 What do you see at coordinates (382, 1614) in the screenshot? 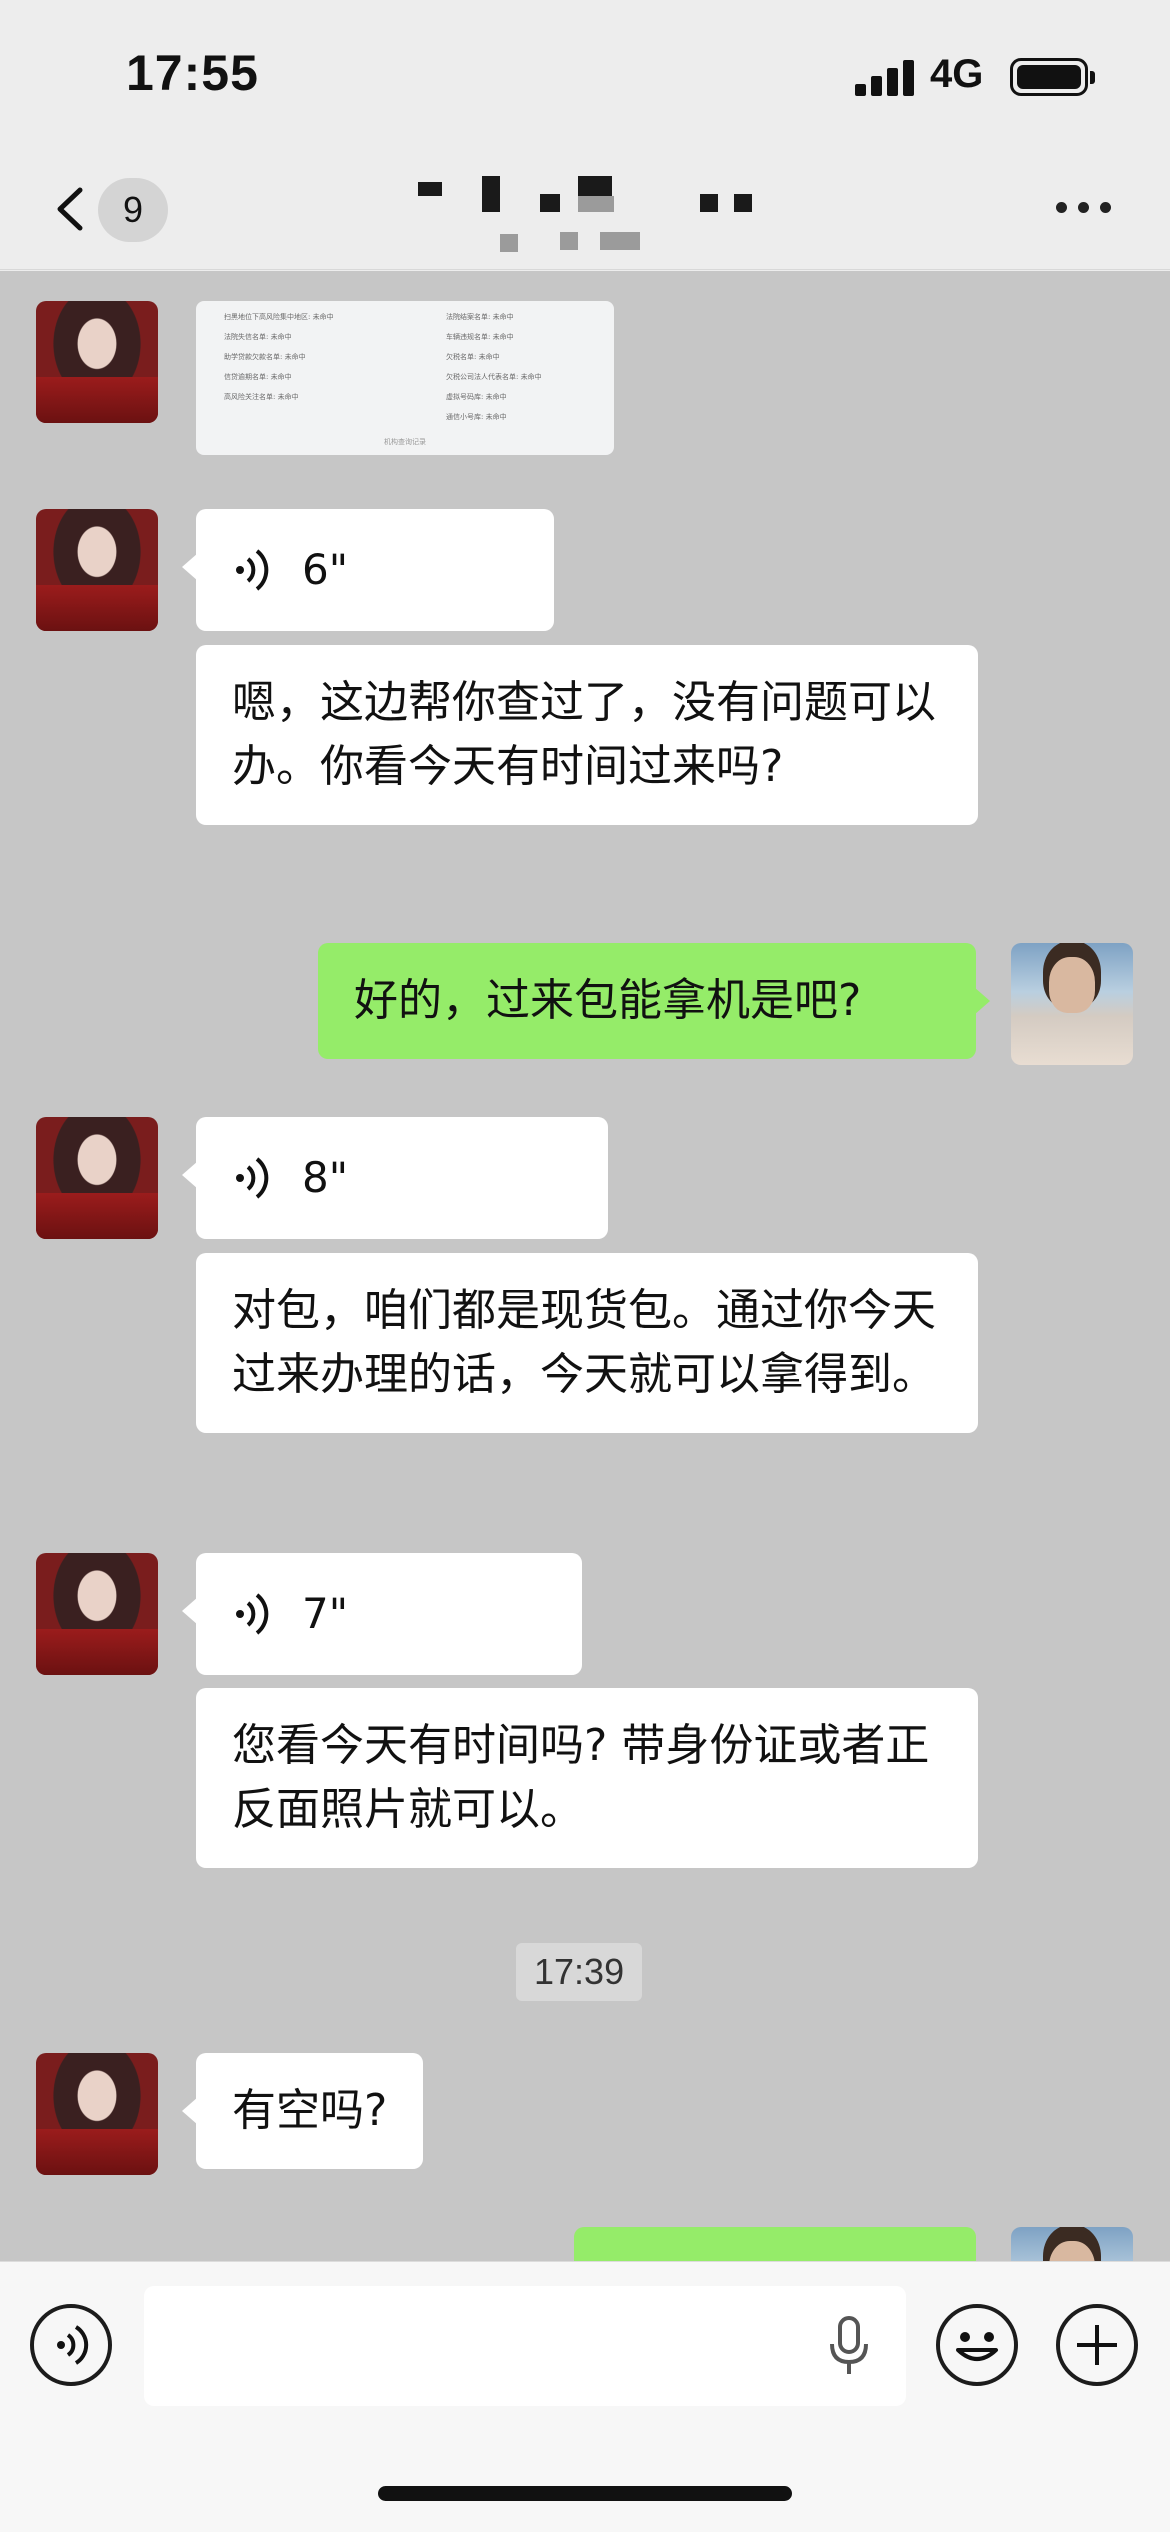
I see `voice-message: 7"` at bounding box center [382, 1614].